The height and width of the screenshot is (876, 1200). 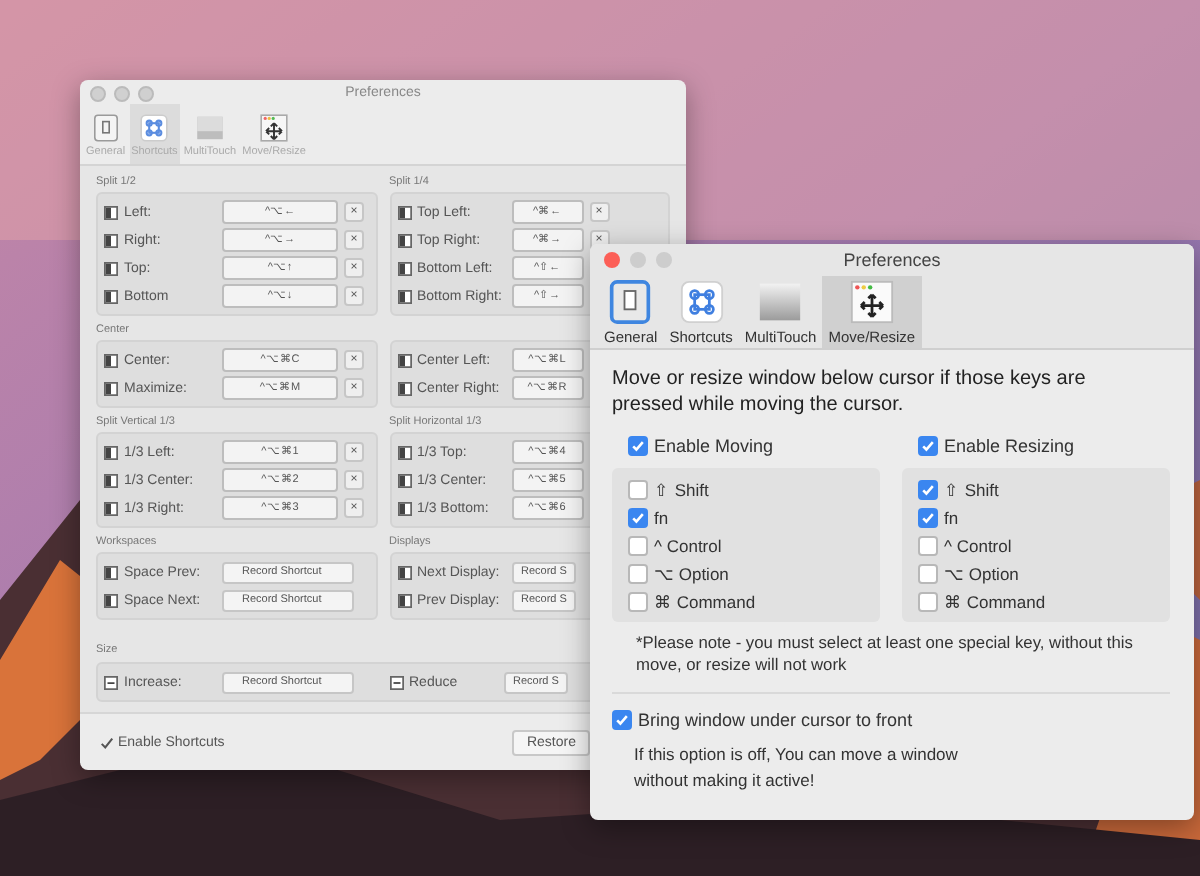 I want to click on enable-checkbox: Enable Resizing, so click(x=1036, y=446).